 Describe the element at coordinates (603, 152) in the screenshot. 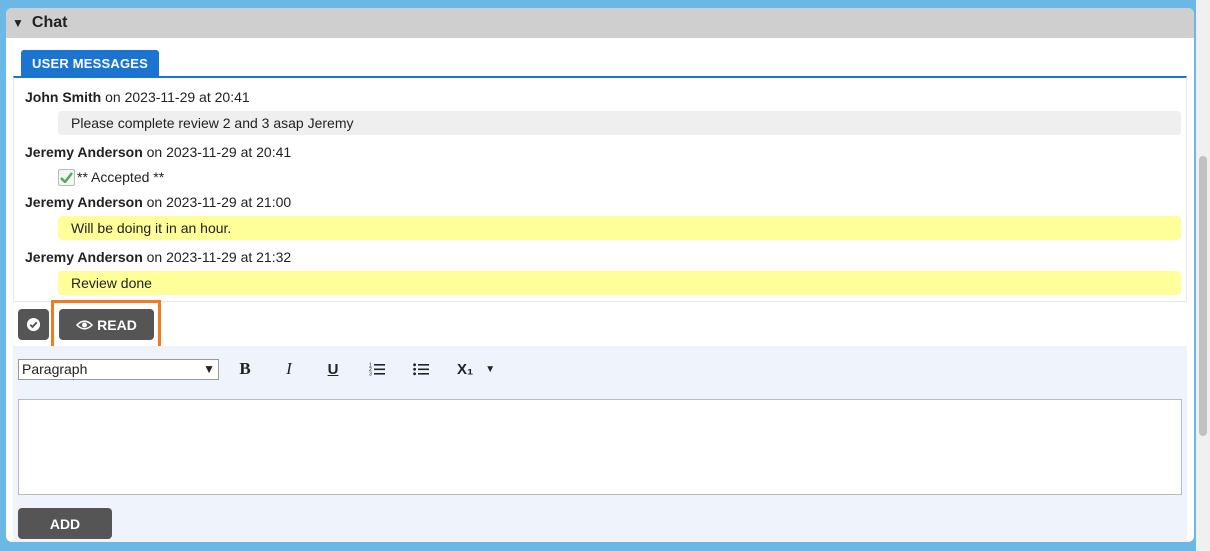

I see `message-header: Jeremy Anderson on 2023-11-29 at 20:41` at that location.